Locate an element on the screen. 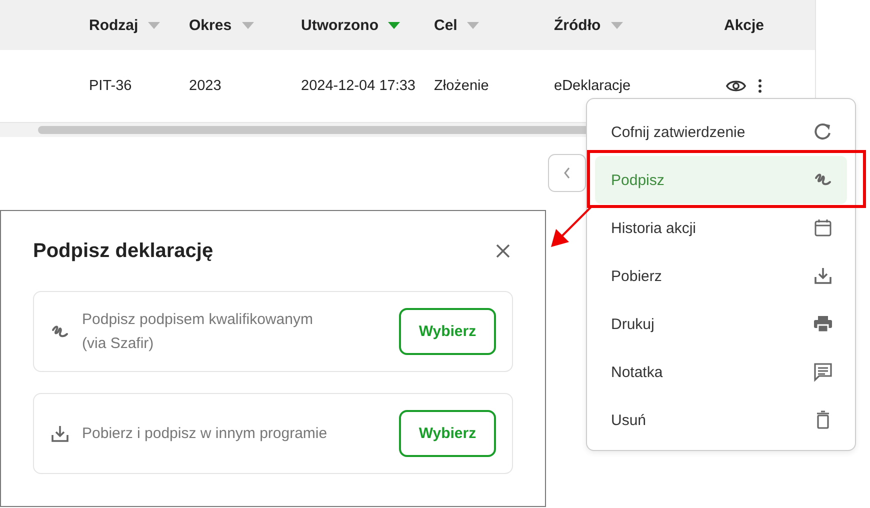  table-cell-text: 2024-12-04 17:33 is located at coordinates (358, 86).